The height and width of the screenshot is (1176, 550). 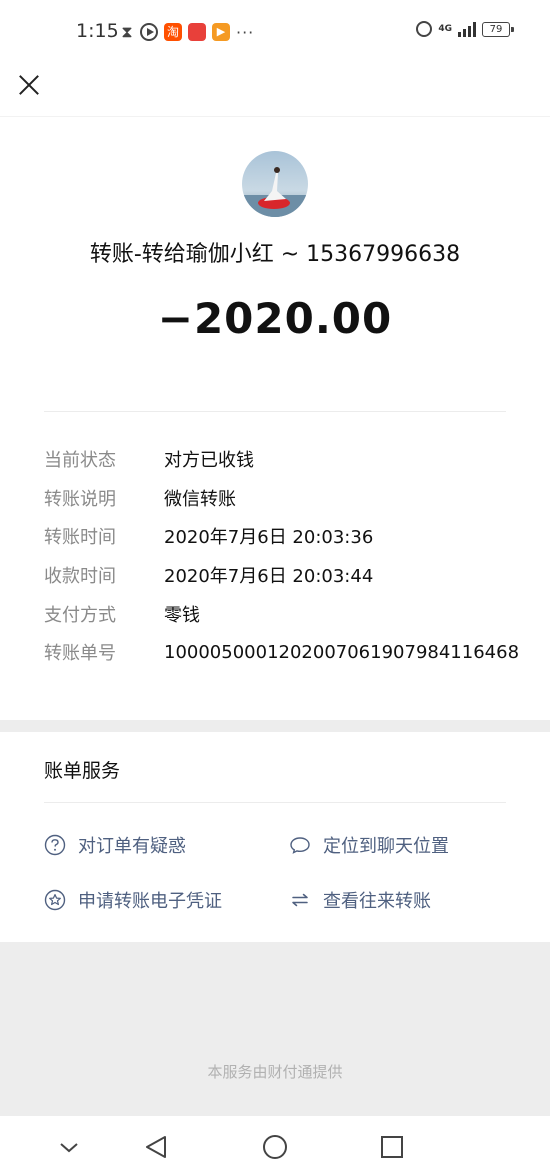 I want to click on alarm-icon, so click(x=424, y=29).